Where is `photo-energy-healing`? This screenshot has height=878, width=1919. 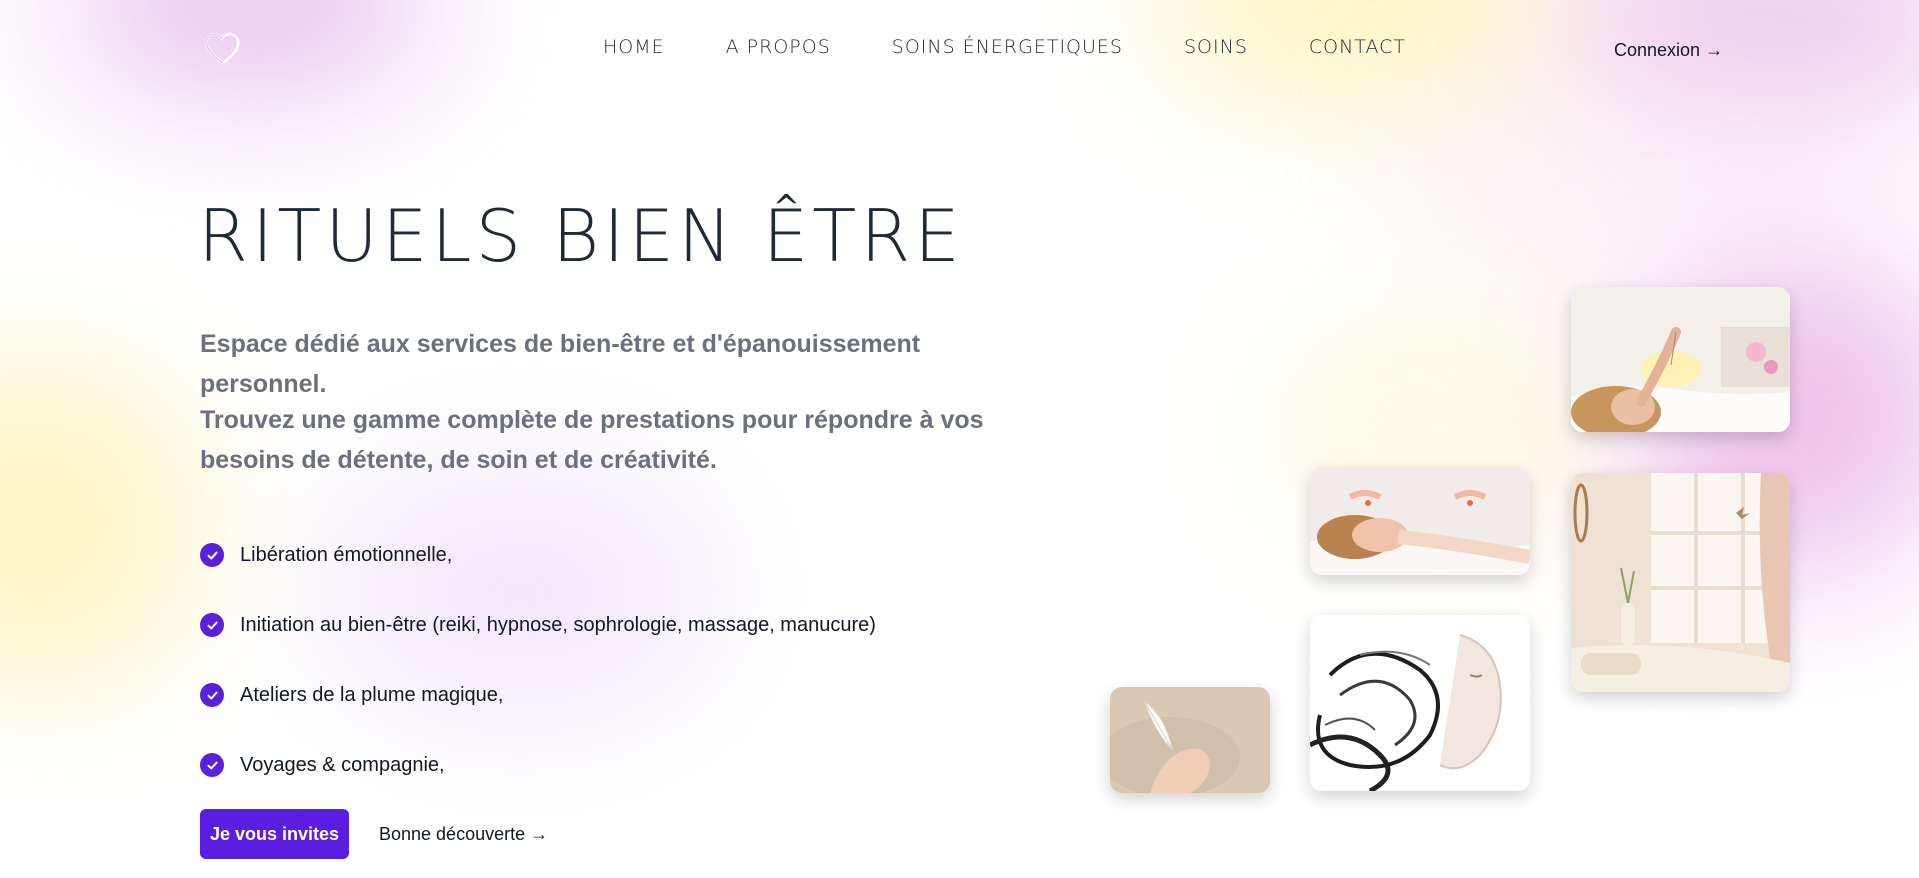 photo-energy-healing is located at coordinates (1420, 521).